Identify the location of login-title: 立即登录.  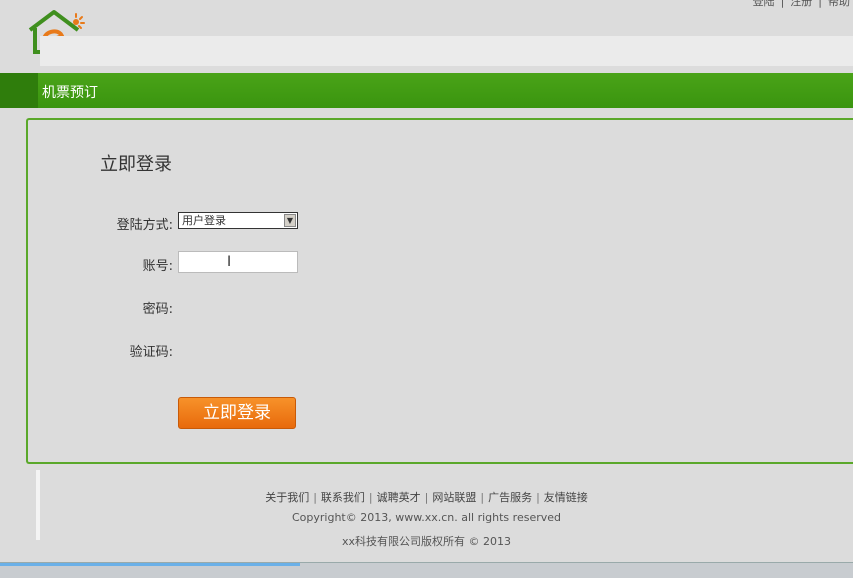
(136, 164).